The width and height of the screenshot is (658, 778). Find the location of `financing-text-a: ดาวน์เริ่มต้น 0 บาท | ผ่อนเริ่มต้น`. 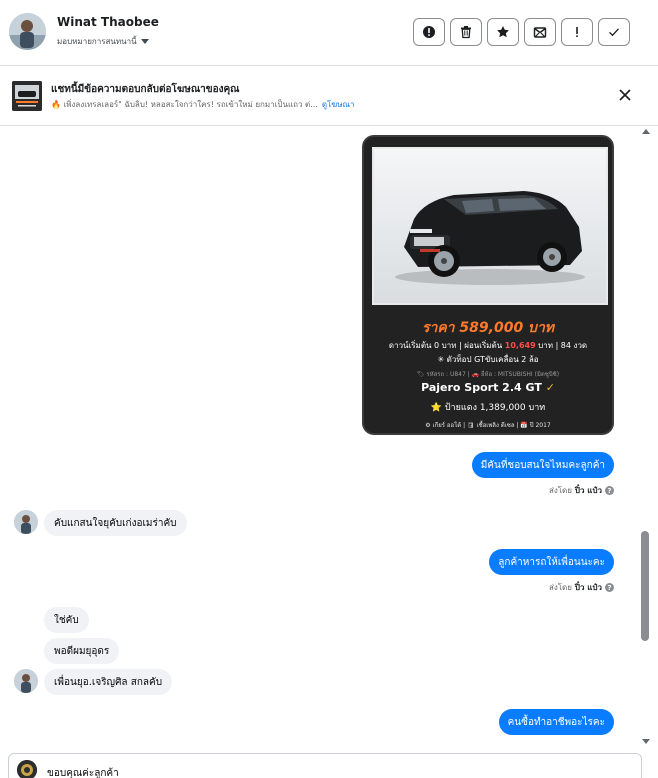

financing-text-a: ดาวน์เริ่มต้น 0 บาท | ผ่อนเริ่มต้น is located at coordinates (446, 345).